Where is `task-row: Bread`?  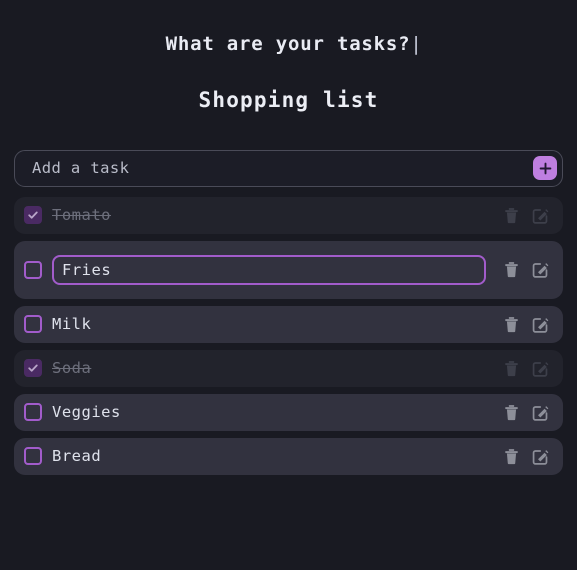 task-row: Bread is located at coordinates (288, 456).